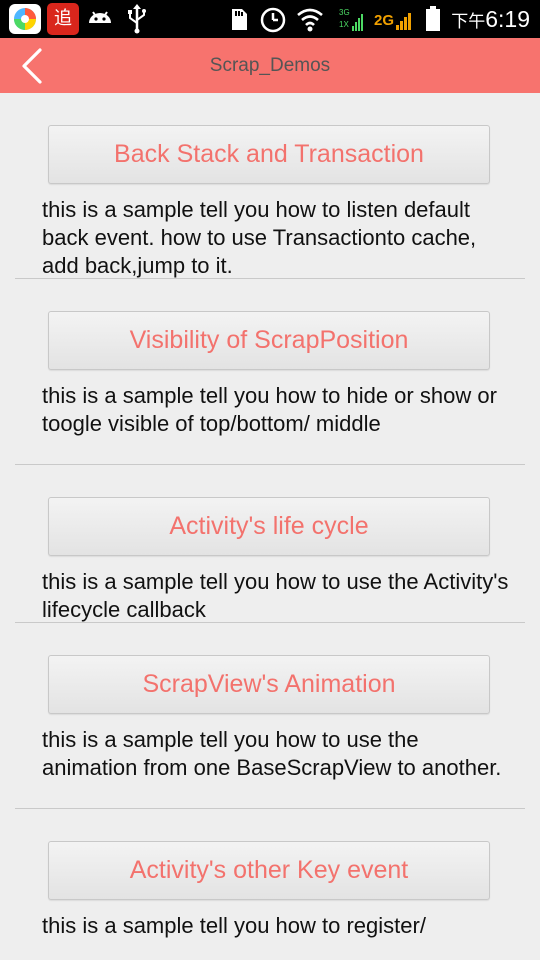  I want to click on visibility-button: Visibility of ScrapPosition, so click(269, 340).